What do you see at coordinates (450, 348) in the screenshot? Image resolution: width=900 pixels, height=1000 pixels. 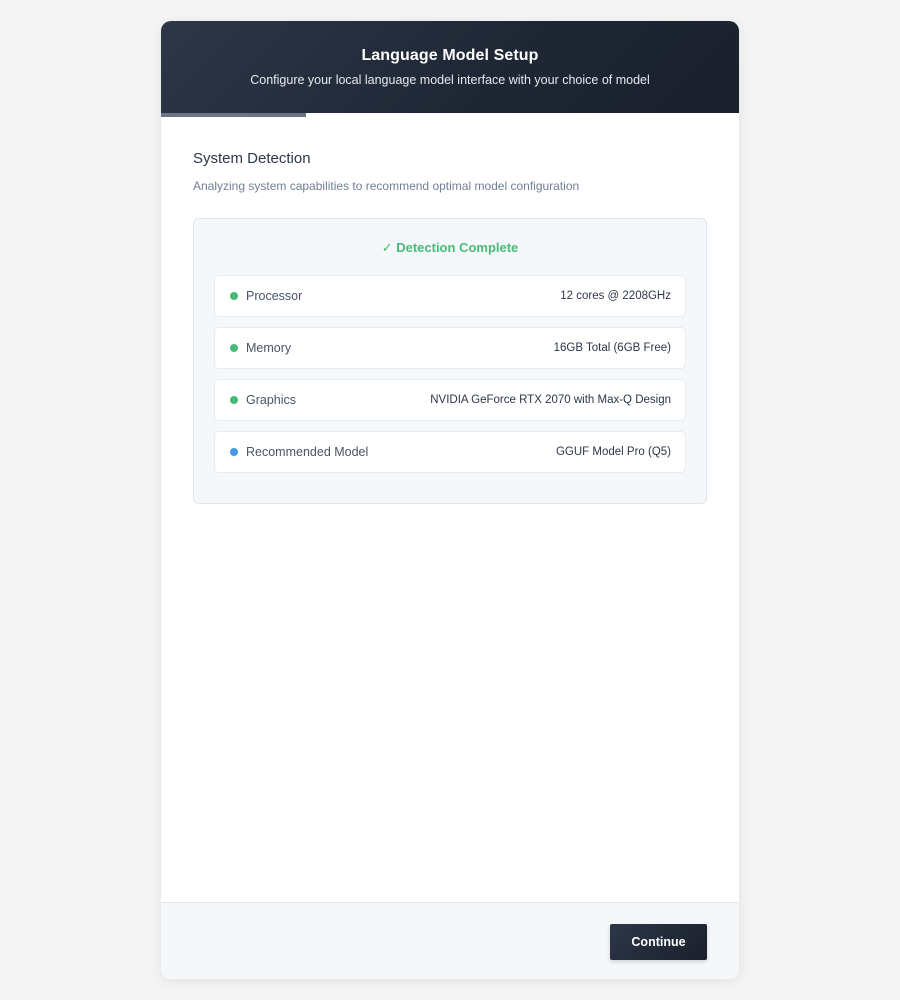 I see `detection-row-memory: Memory 16GB Total (6GB Free)` at bounding box center [450, 348].